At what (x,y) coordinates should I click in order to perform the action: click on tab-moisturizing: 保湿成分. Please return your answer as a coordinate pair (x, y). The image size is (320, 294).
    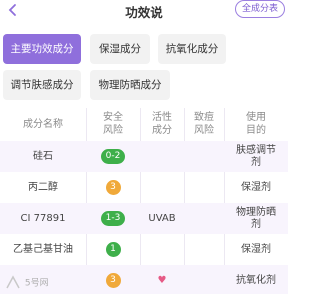
    Looking at the image, I should click on (120, 49).